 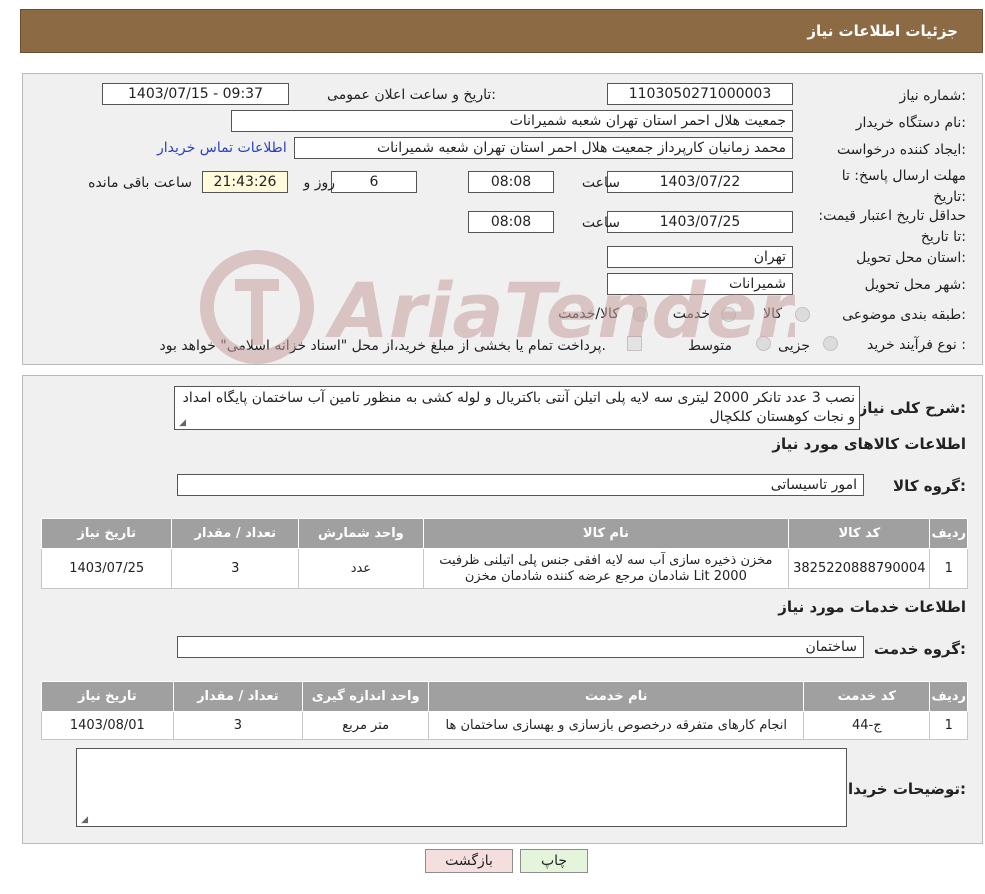 I want to click on category-option-service: خدمت, so click(x=691, y=314).